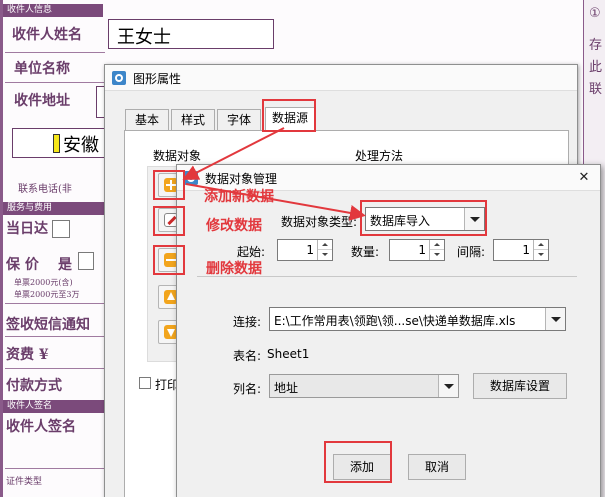 The height and width of the screenshot is (497, 605). Describe the element at coordinates (56, 143) in the screenshot. I see `text-cursor-marker` at that location.